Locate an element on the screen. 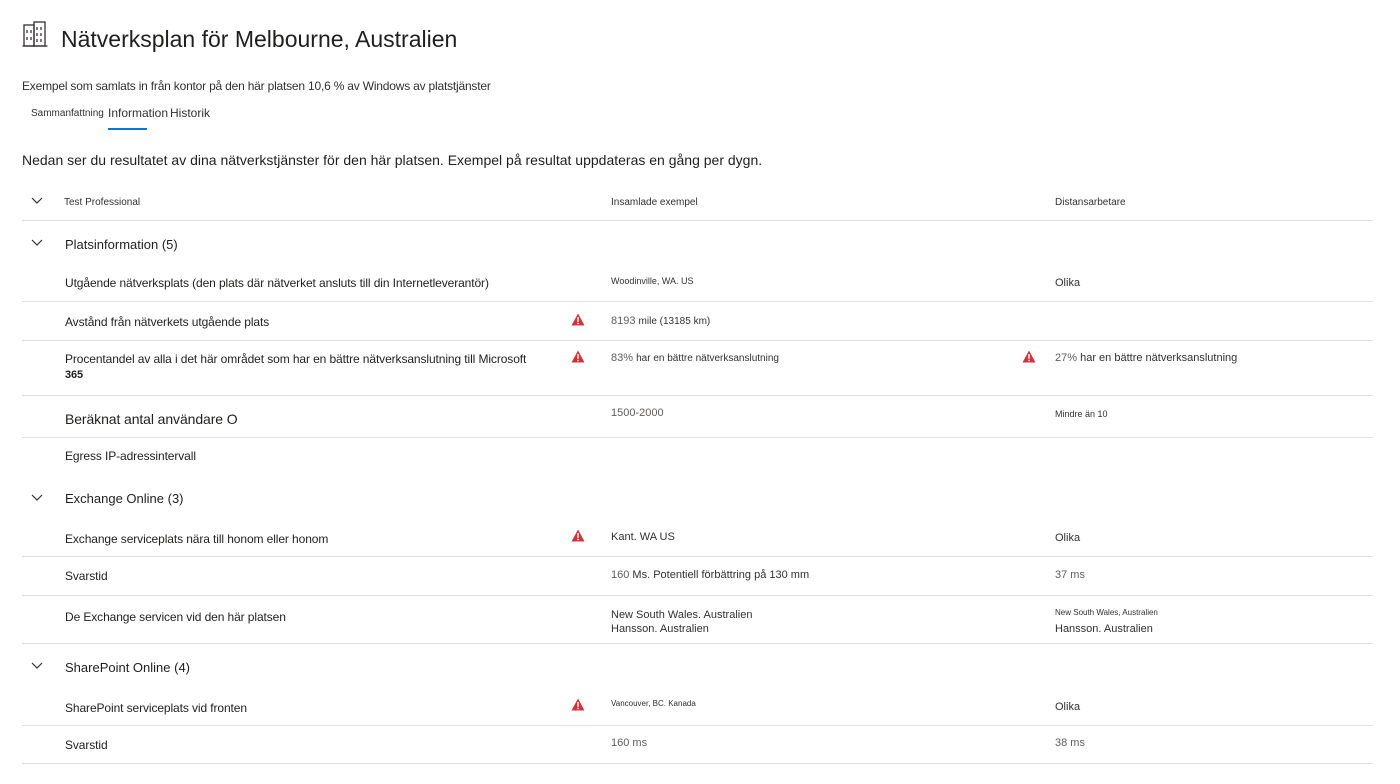 Image resolution: width=1400 pixels, height=784 pixels. selected-tab-indicator is located at coordinates (127, 129).